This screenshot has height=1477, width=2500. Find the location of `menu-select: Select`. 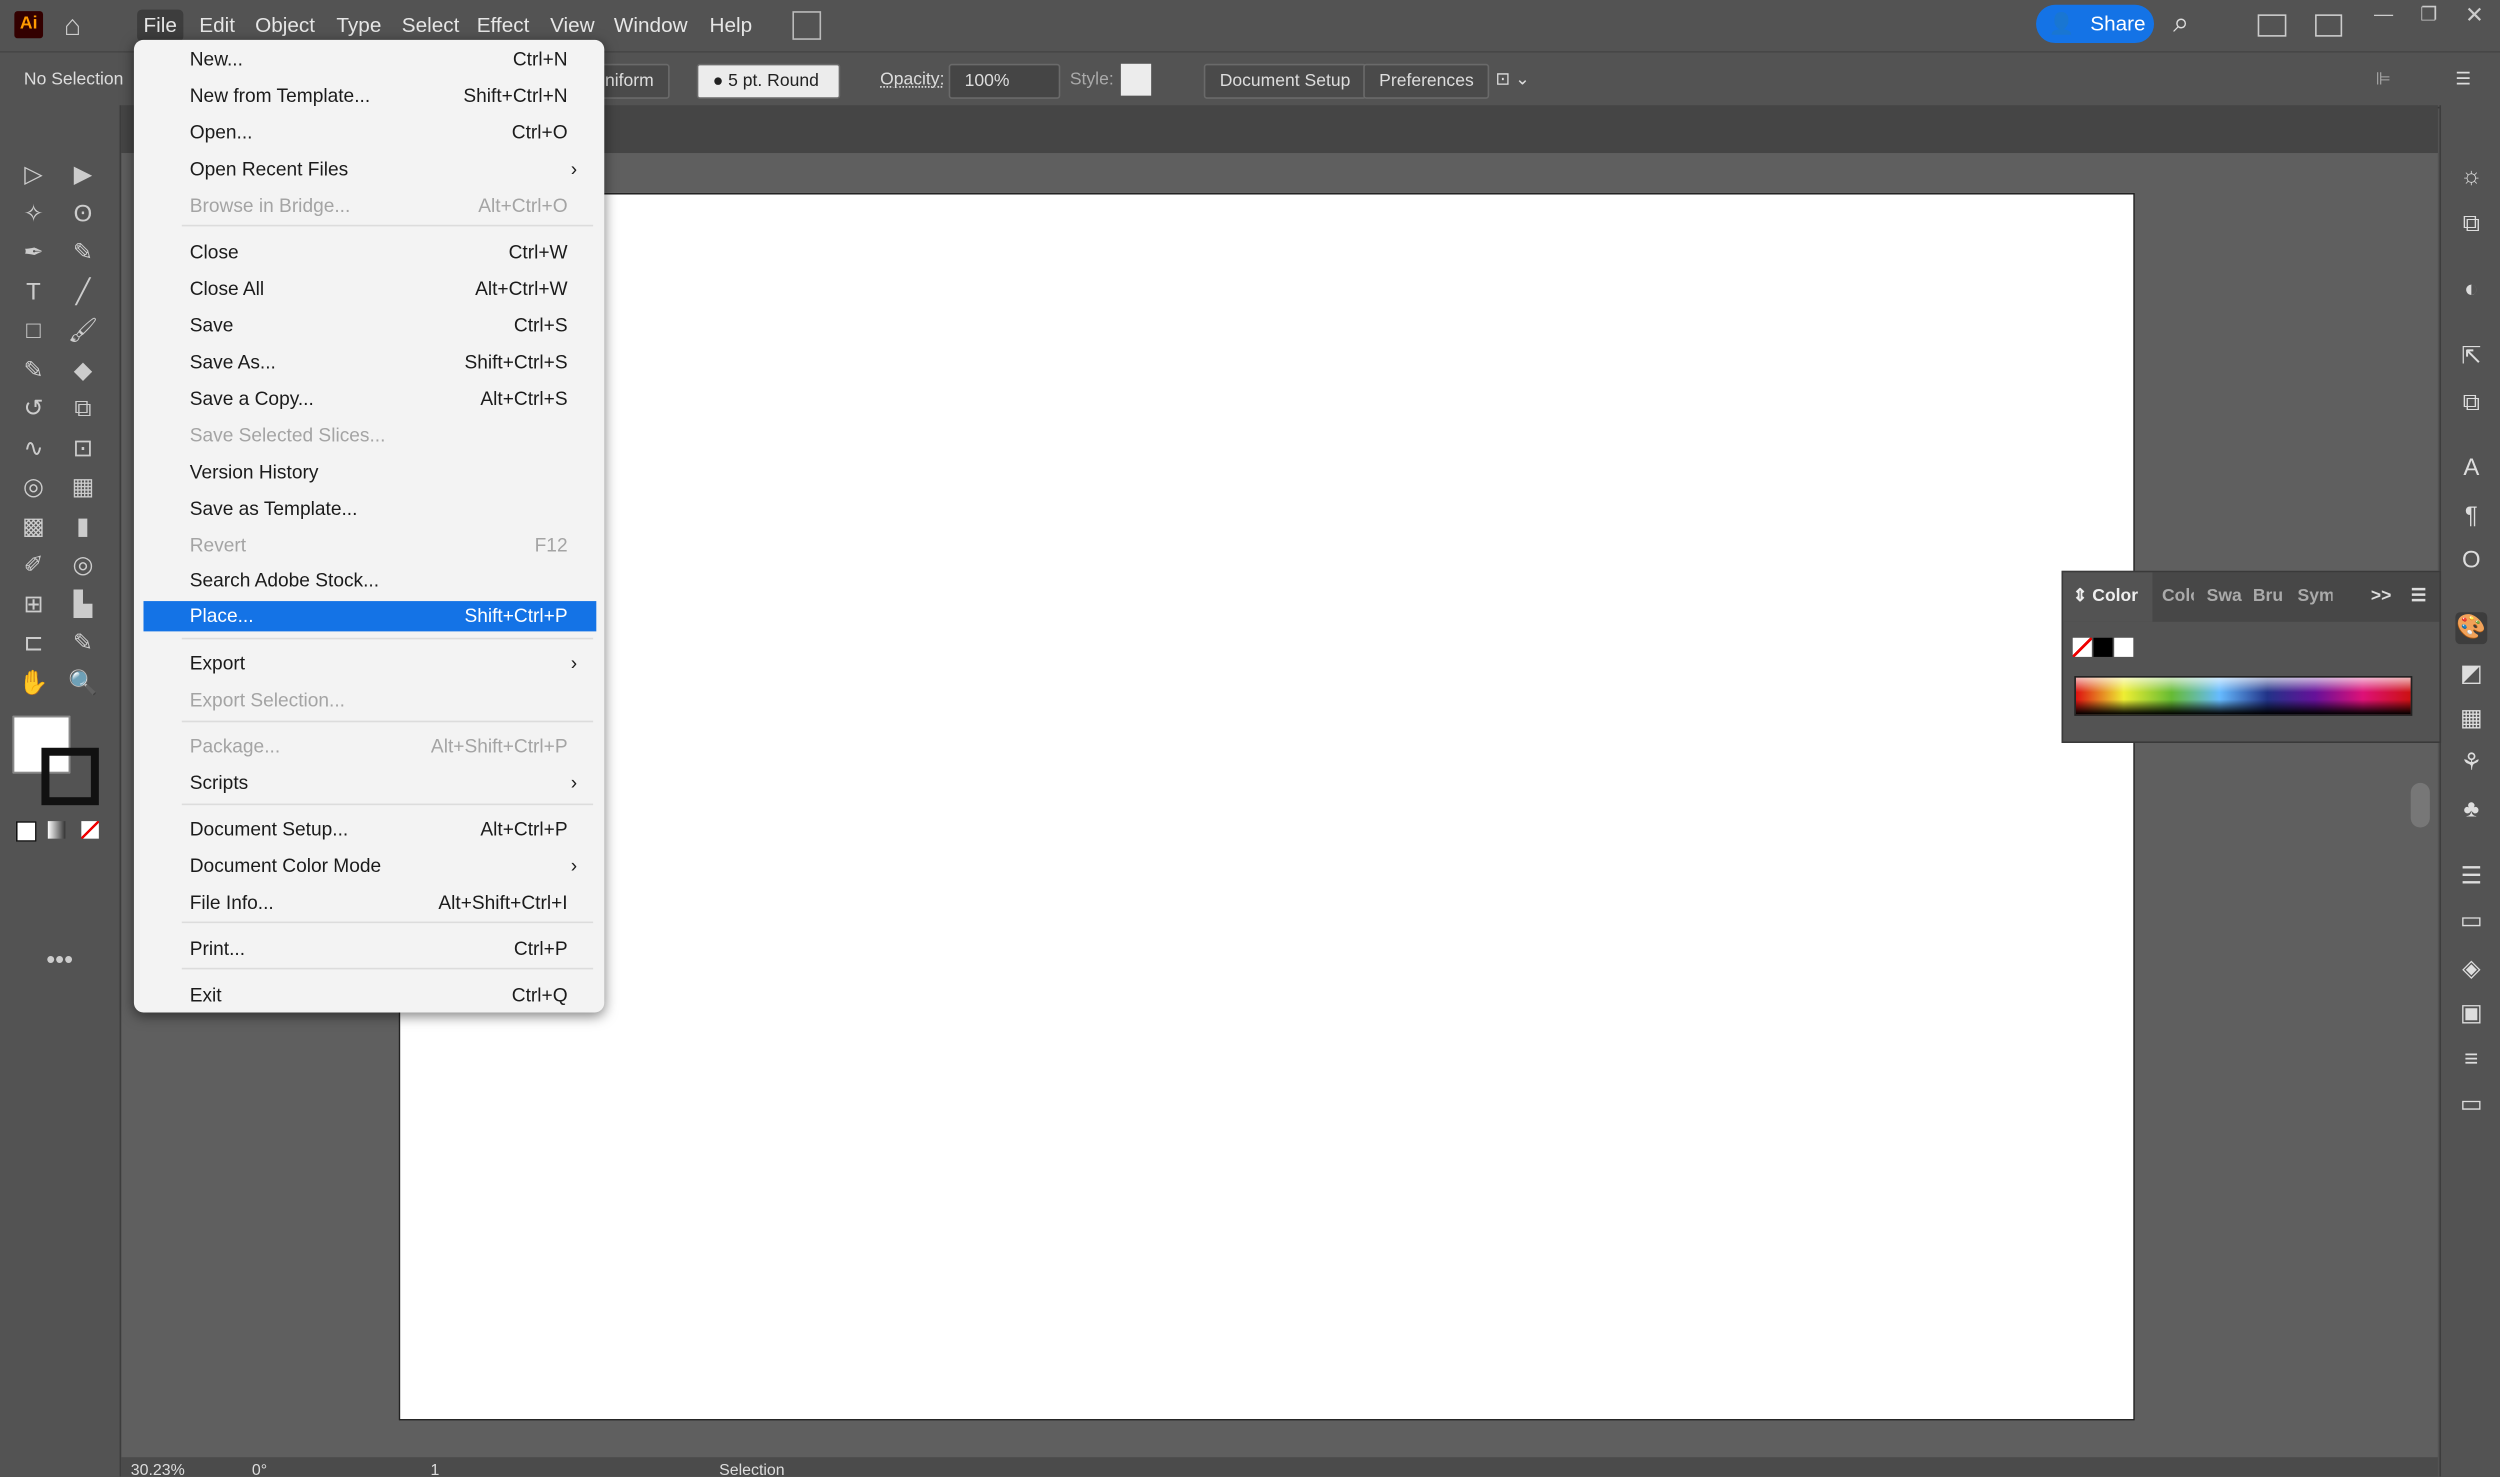

menu-select: Select is located at coordinates (430, 26).